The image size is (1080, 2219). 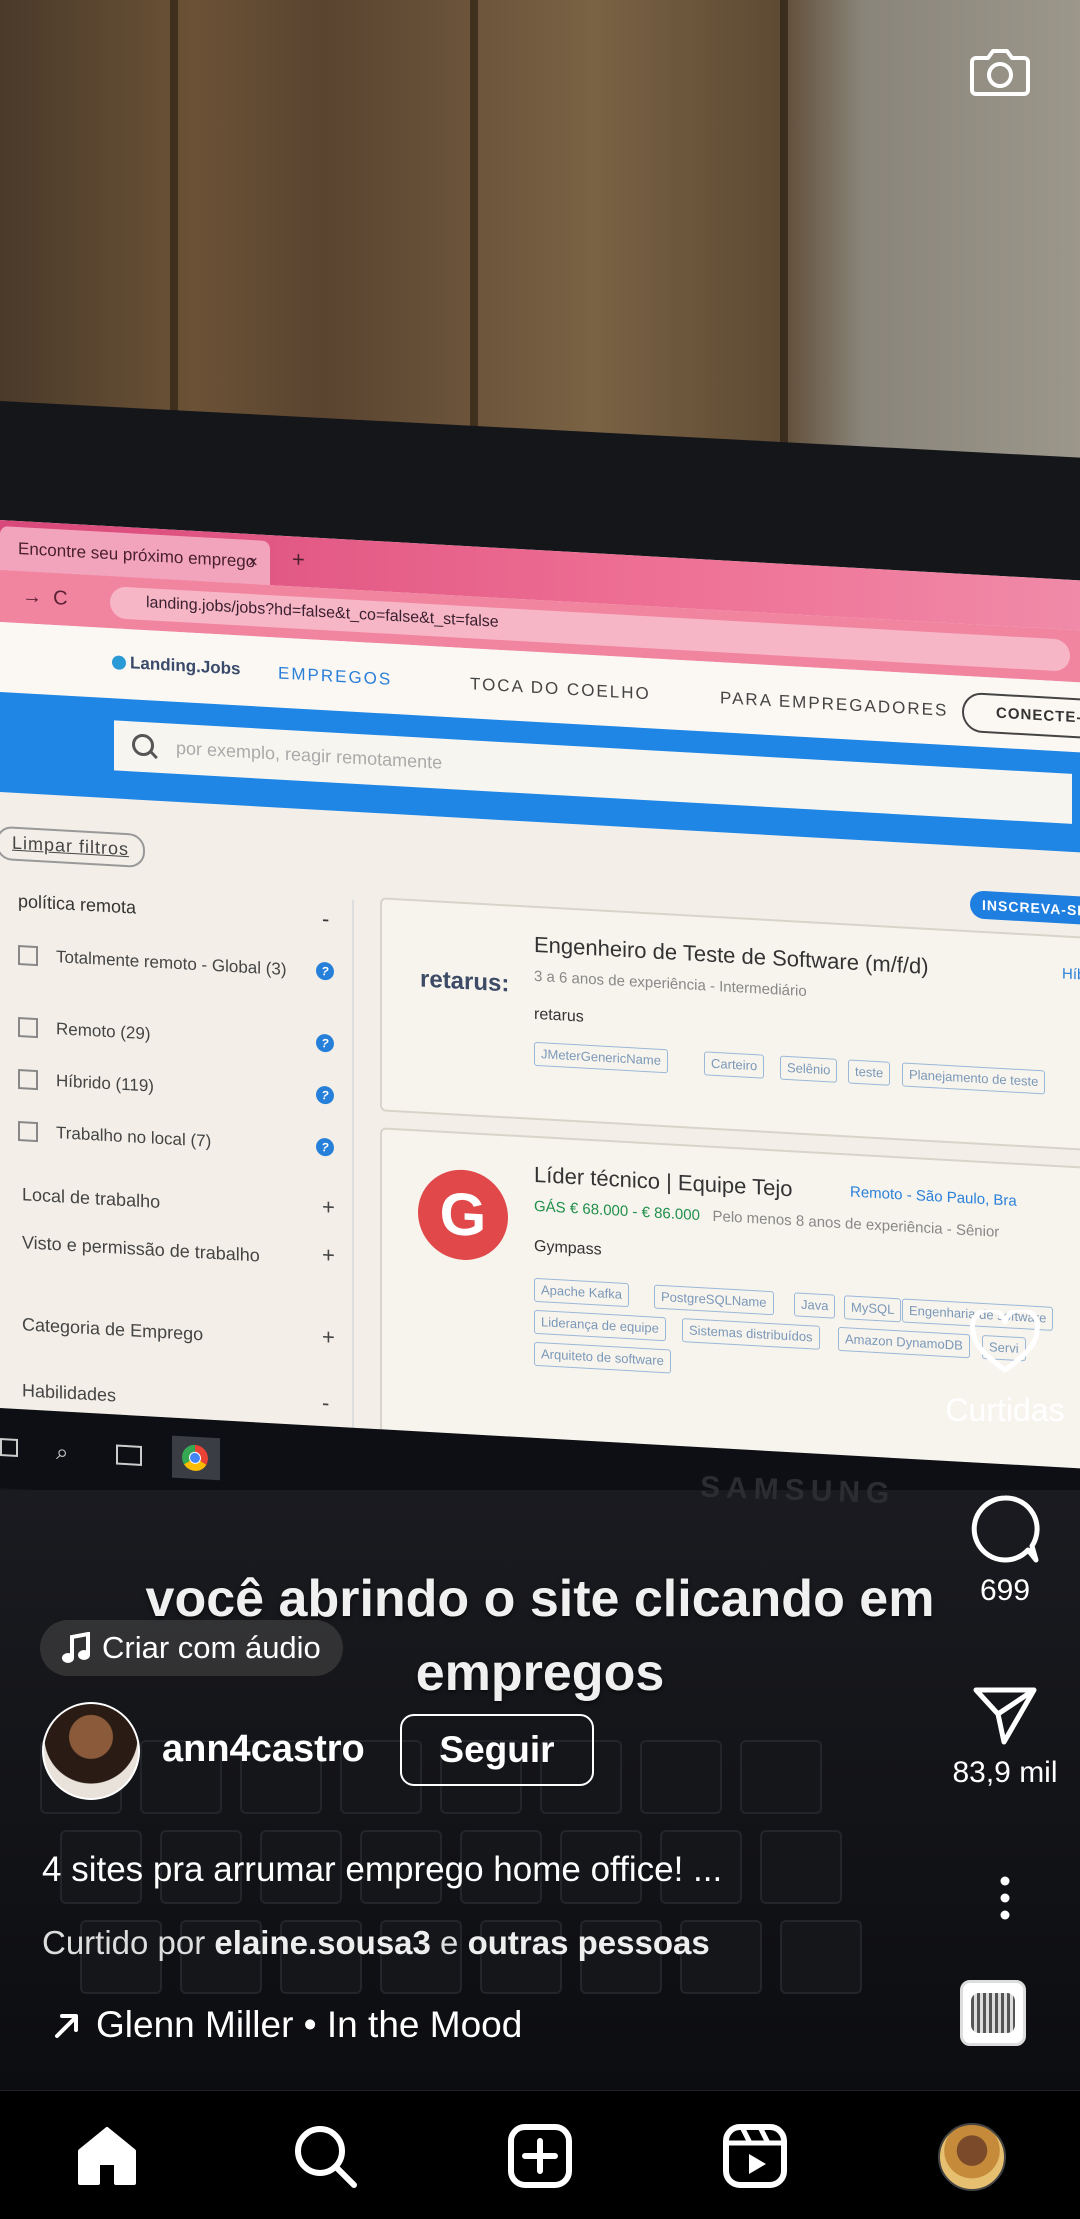 What do you see at coordinates (589, 1942) in the screenshot?
I see `liked-by-others: outras pessoas` at bounding box center [589, 1942].